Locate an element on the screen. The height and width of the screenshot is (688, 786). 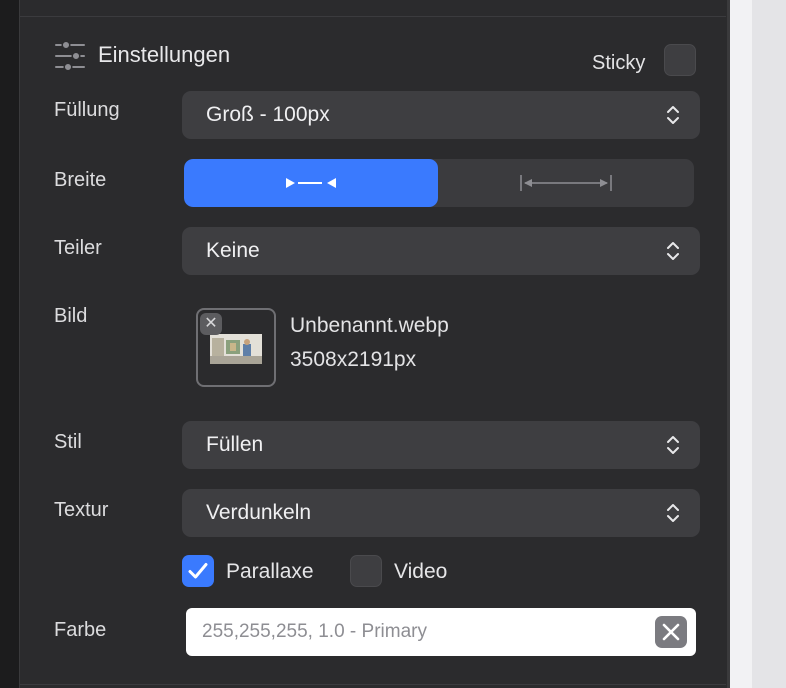
video-checkbox is located at coordinates (366, 571).